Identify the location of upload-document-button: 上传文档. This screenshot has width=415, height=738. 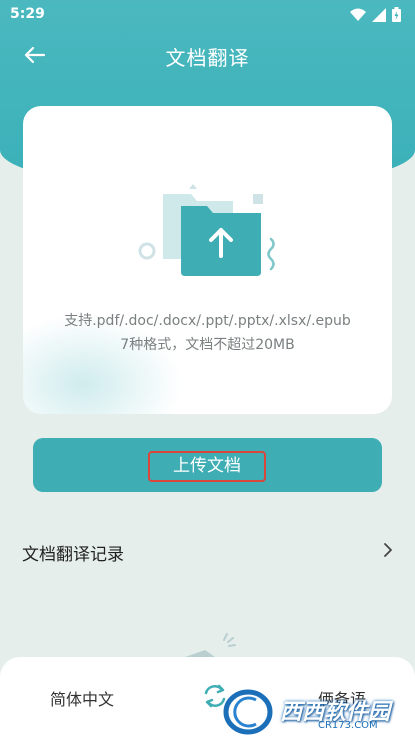
(207, 465).